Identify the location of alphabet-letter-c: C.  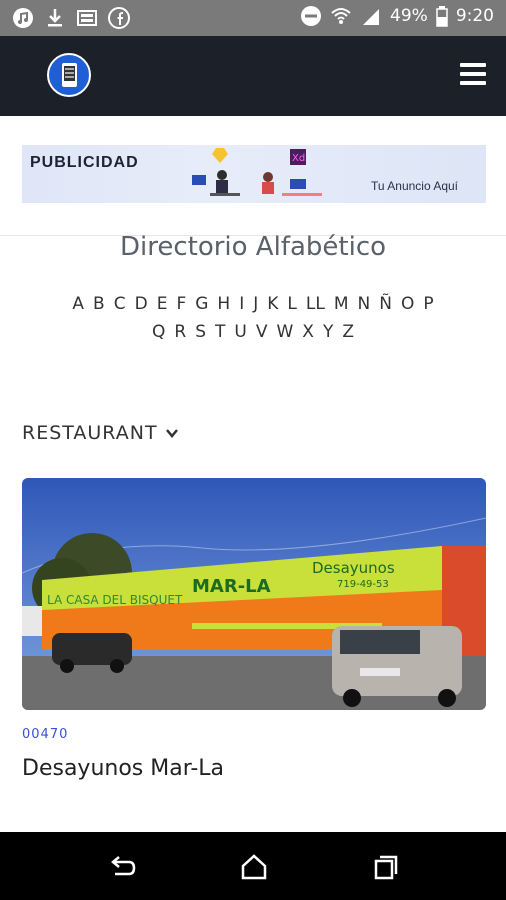
(120, 304).